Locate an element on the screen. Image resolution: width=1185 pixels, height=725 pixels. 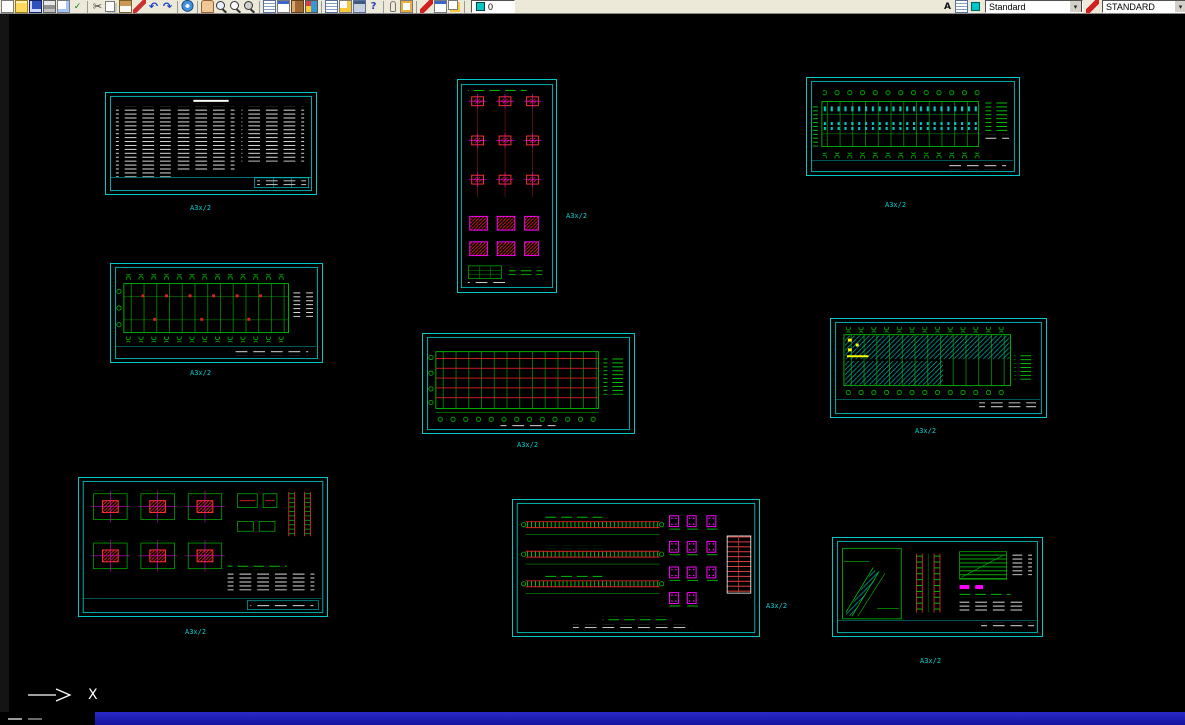
sheet-foundation-details-content is located at coordinates (203, 547).